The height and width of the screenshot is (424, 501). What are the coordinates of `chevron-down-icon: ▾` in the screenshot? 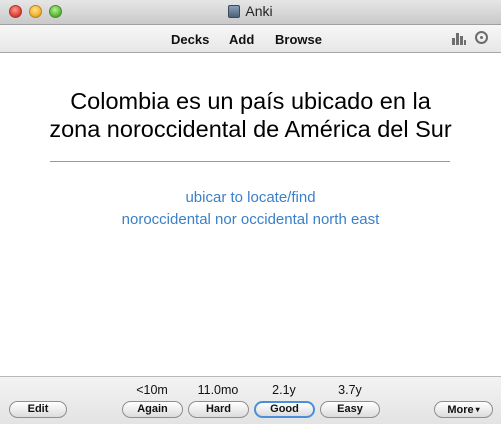 It's located at (477, 409).